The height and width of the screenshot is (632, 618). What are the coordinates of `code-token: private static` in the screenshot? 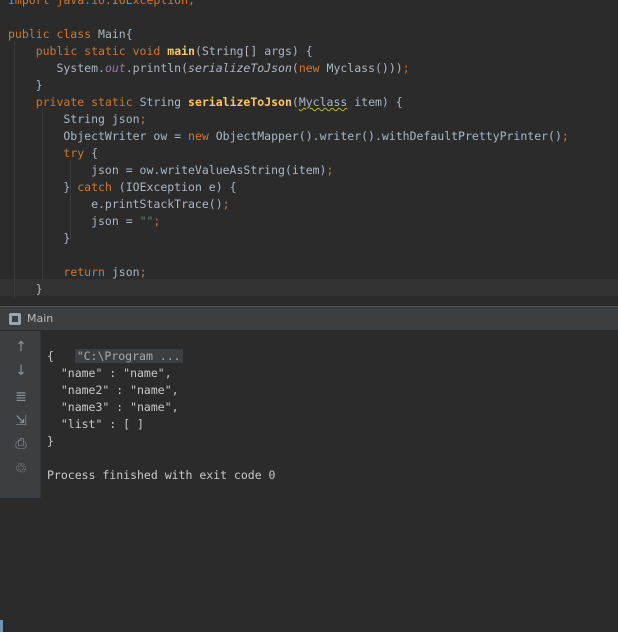 It's located at (87, 102).